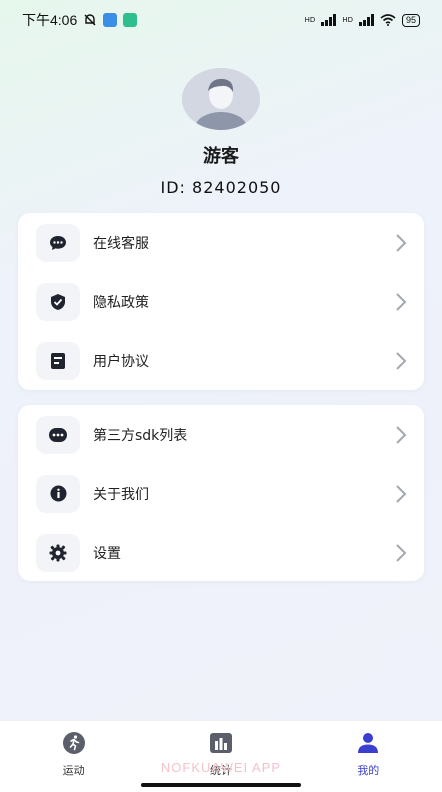  What do you see at coordinates (237, 187) in the screenshot?
I see `user-id-value: 82402050` at bounding box center [237, 187].